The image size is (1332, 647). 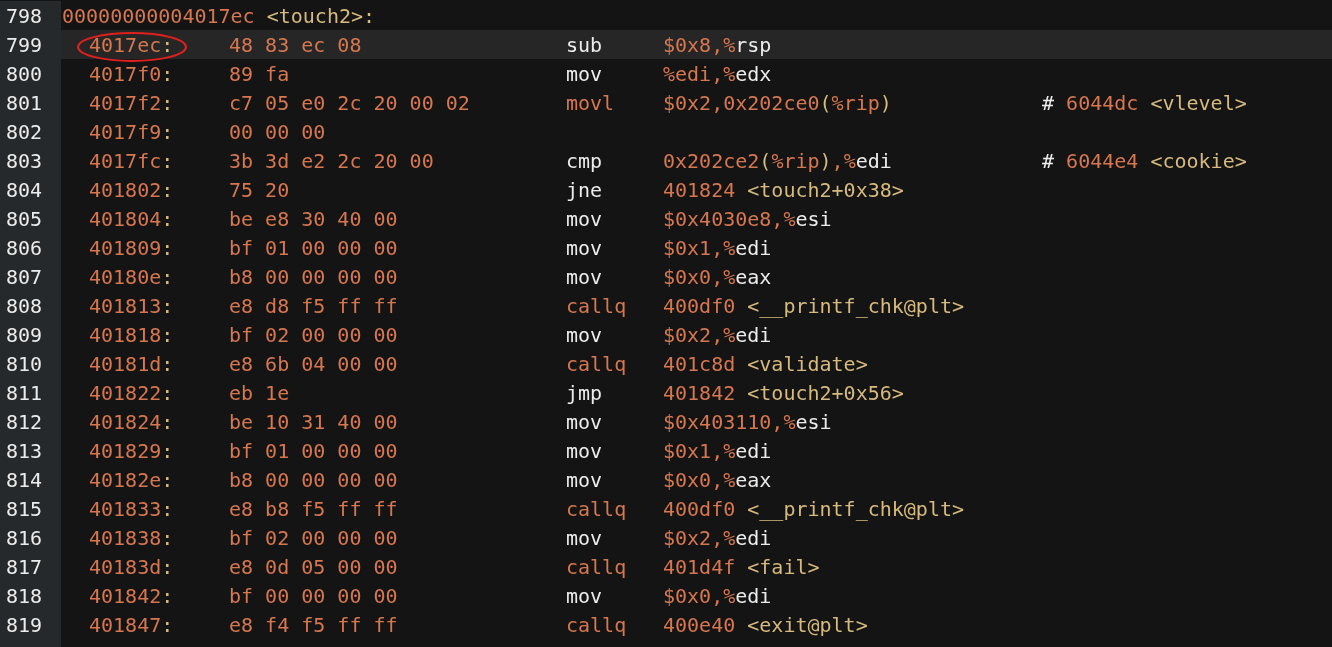 I want to click on line-number: 801, so click(x=24, y=102).